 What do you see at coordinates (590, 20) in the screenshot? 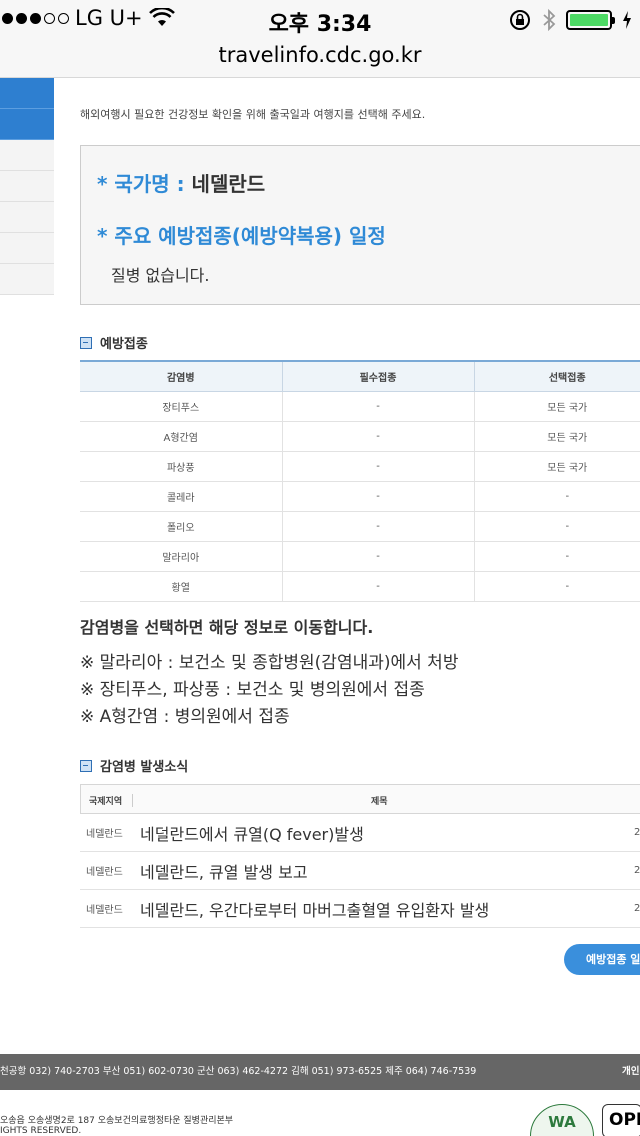
I see `battery-icon` at bounding box center [590, 20].